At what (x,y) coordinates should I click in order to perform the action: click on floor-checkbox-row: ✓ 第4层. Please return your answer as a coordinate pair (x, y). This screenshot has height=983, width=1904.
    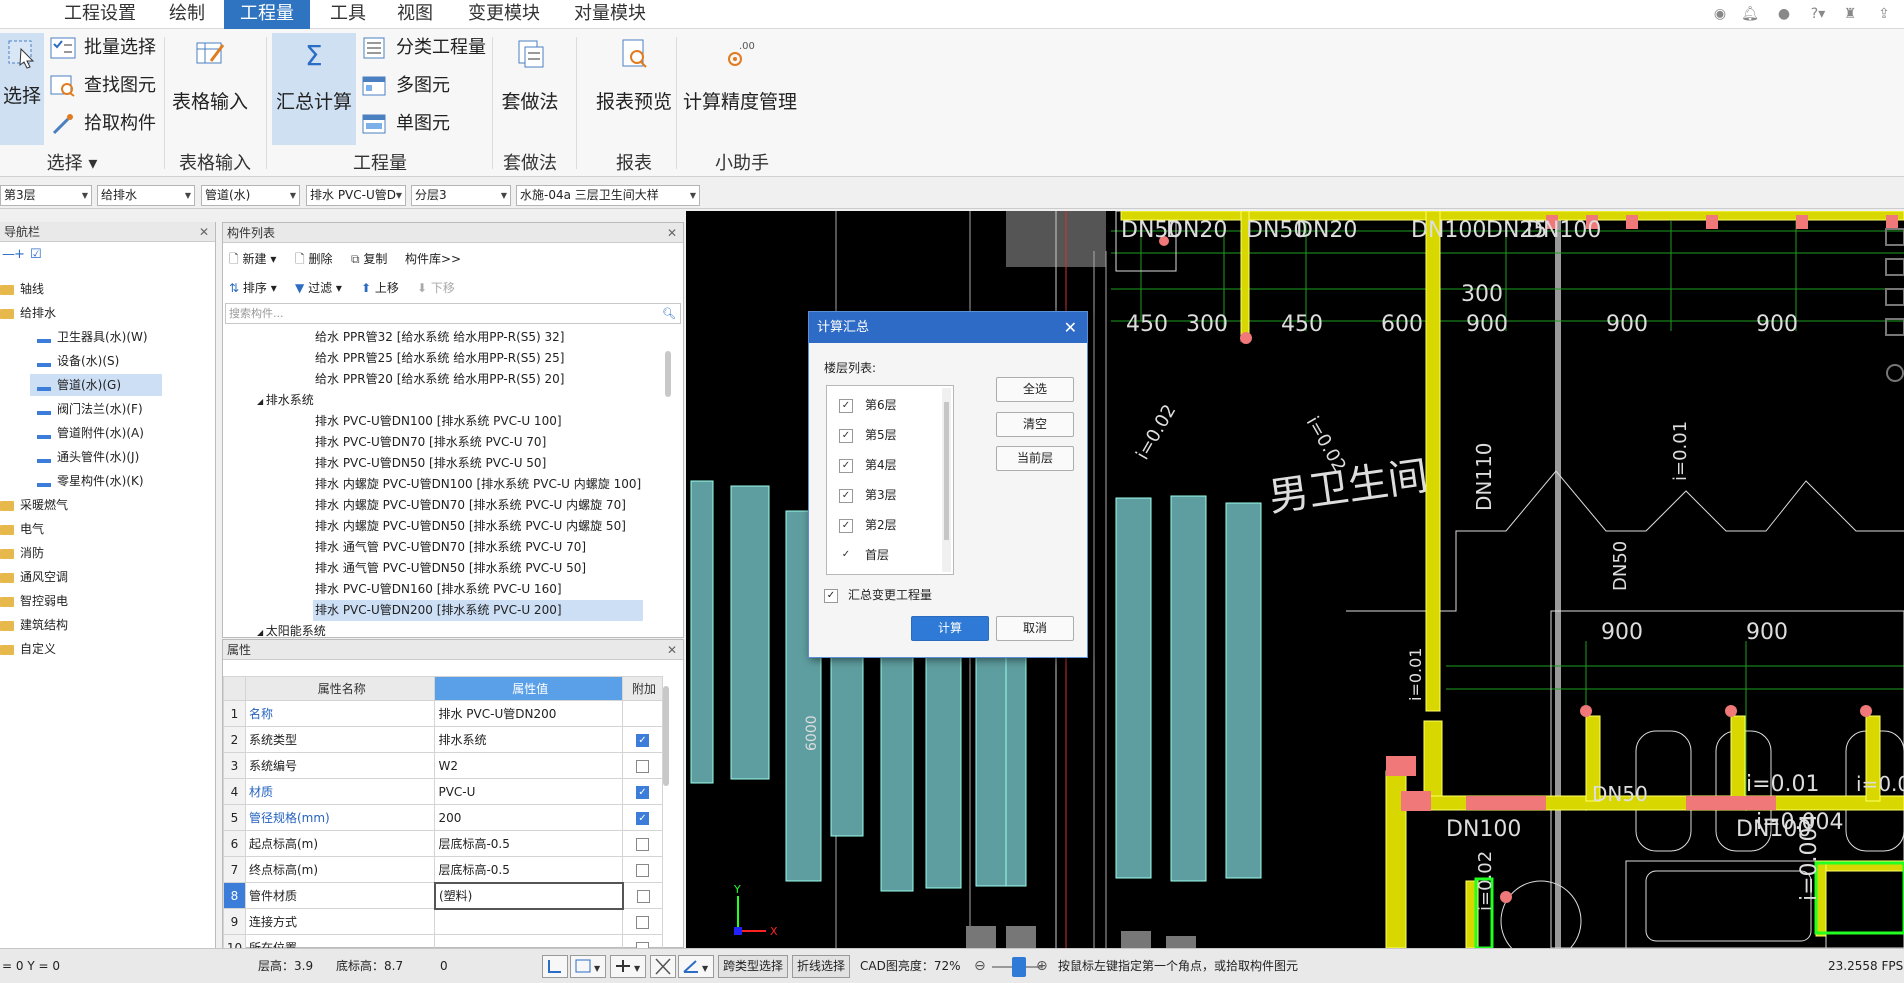
    Looking at the image, I should click on (868, 465).